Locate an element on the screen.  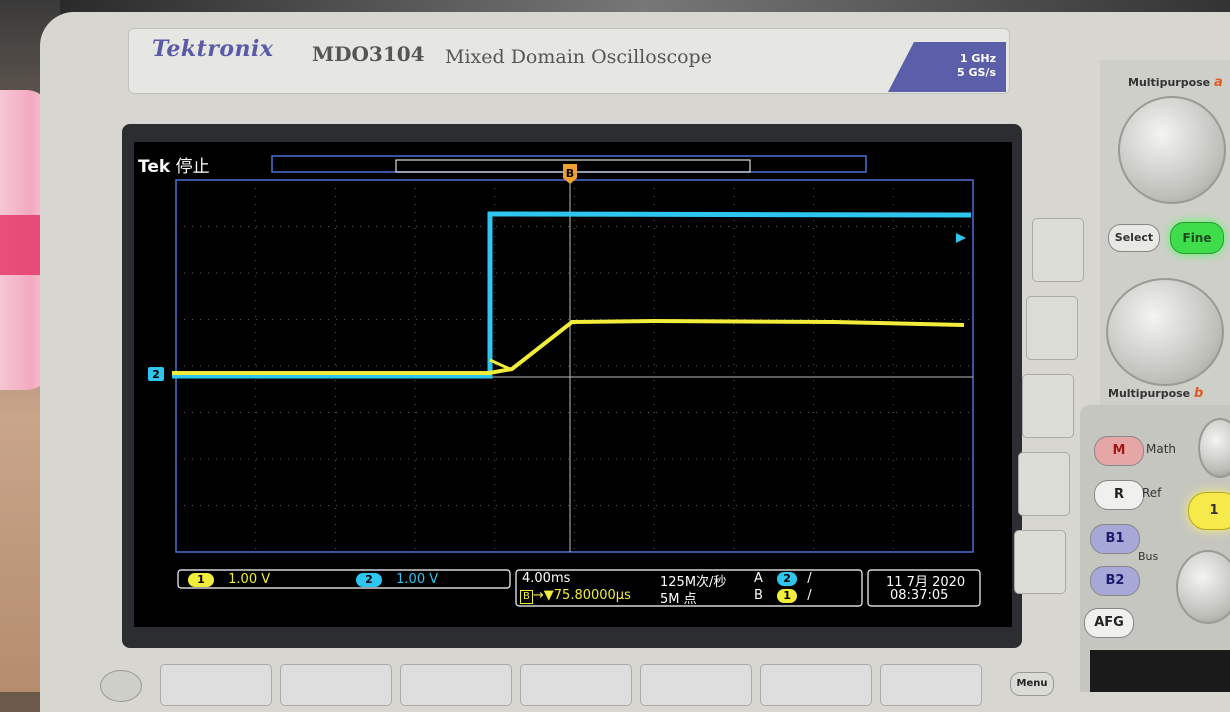
trigger-level-arrow is located at coordinates (961, 238).